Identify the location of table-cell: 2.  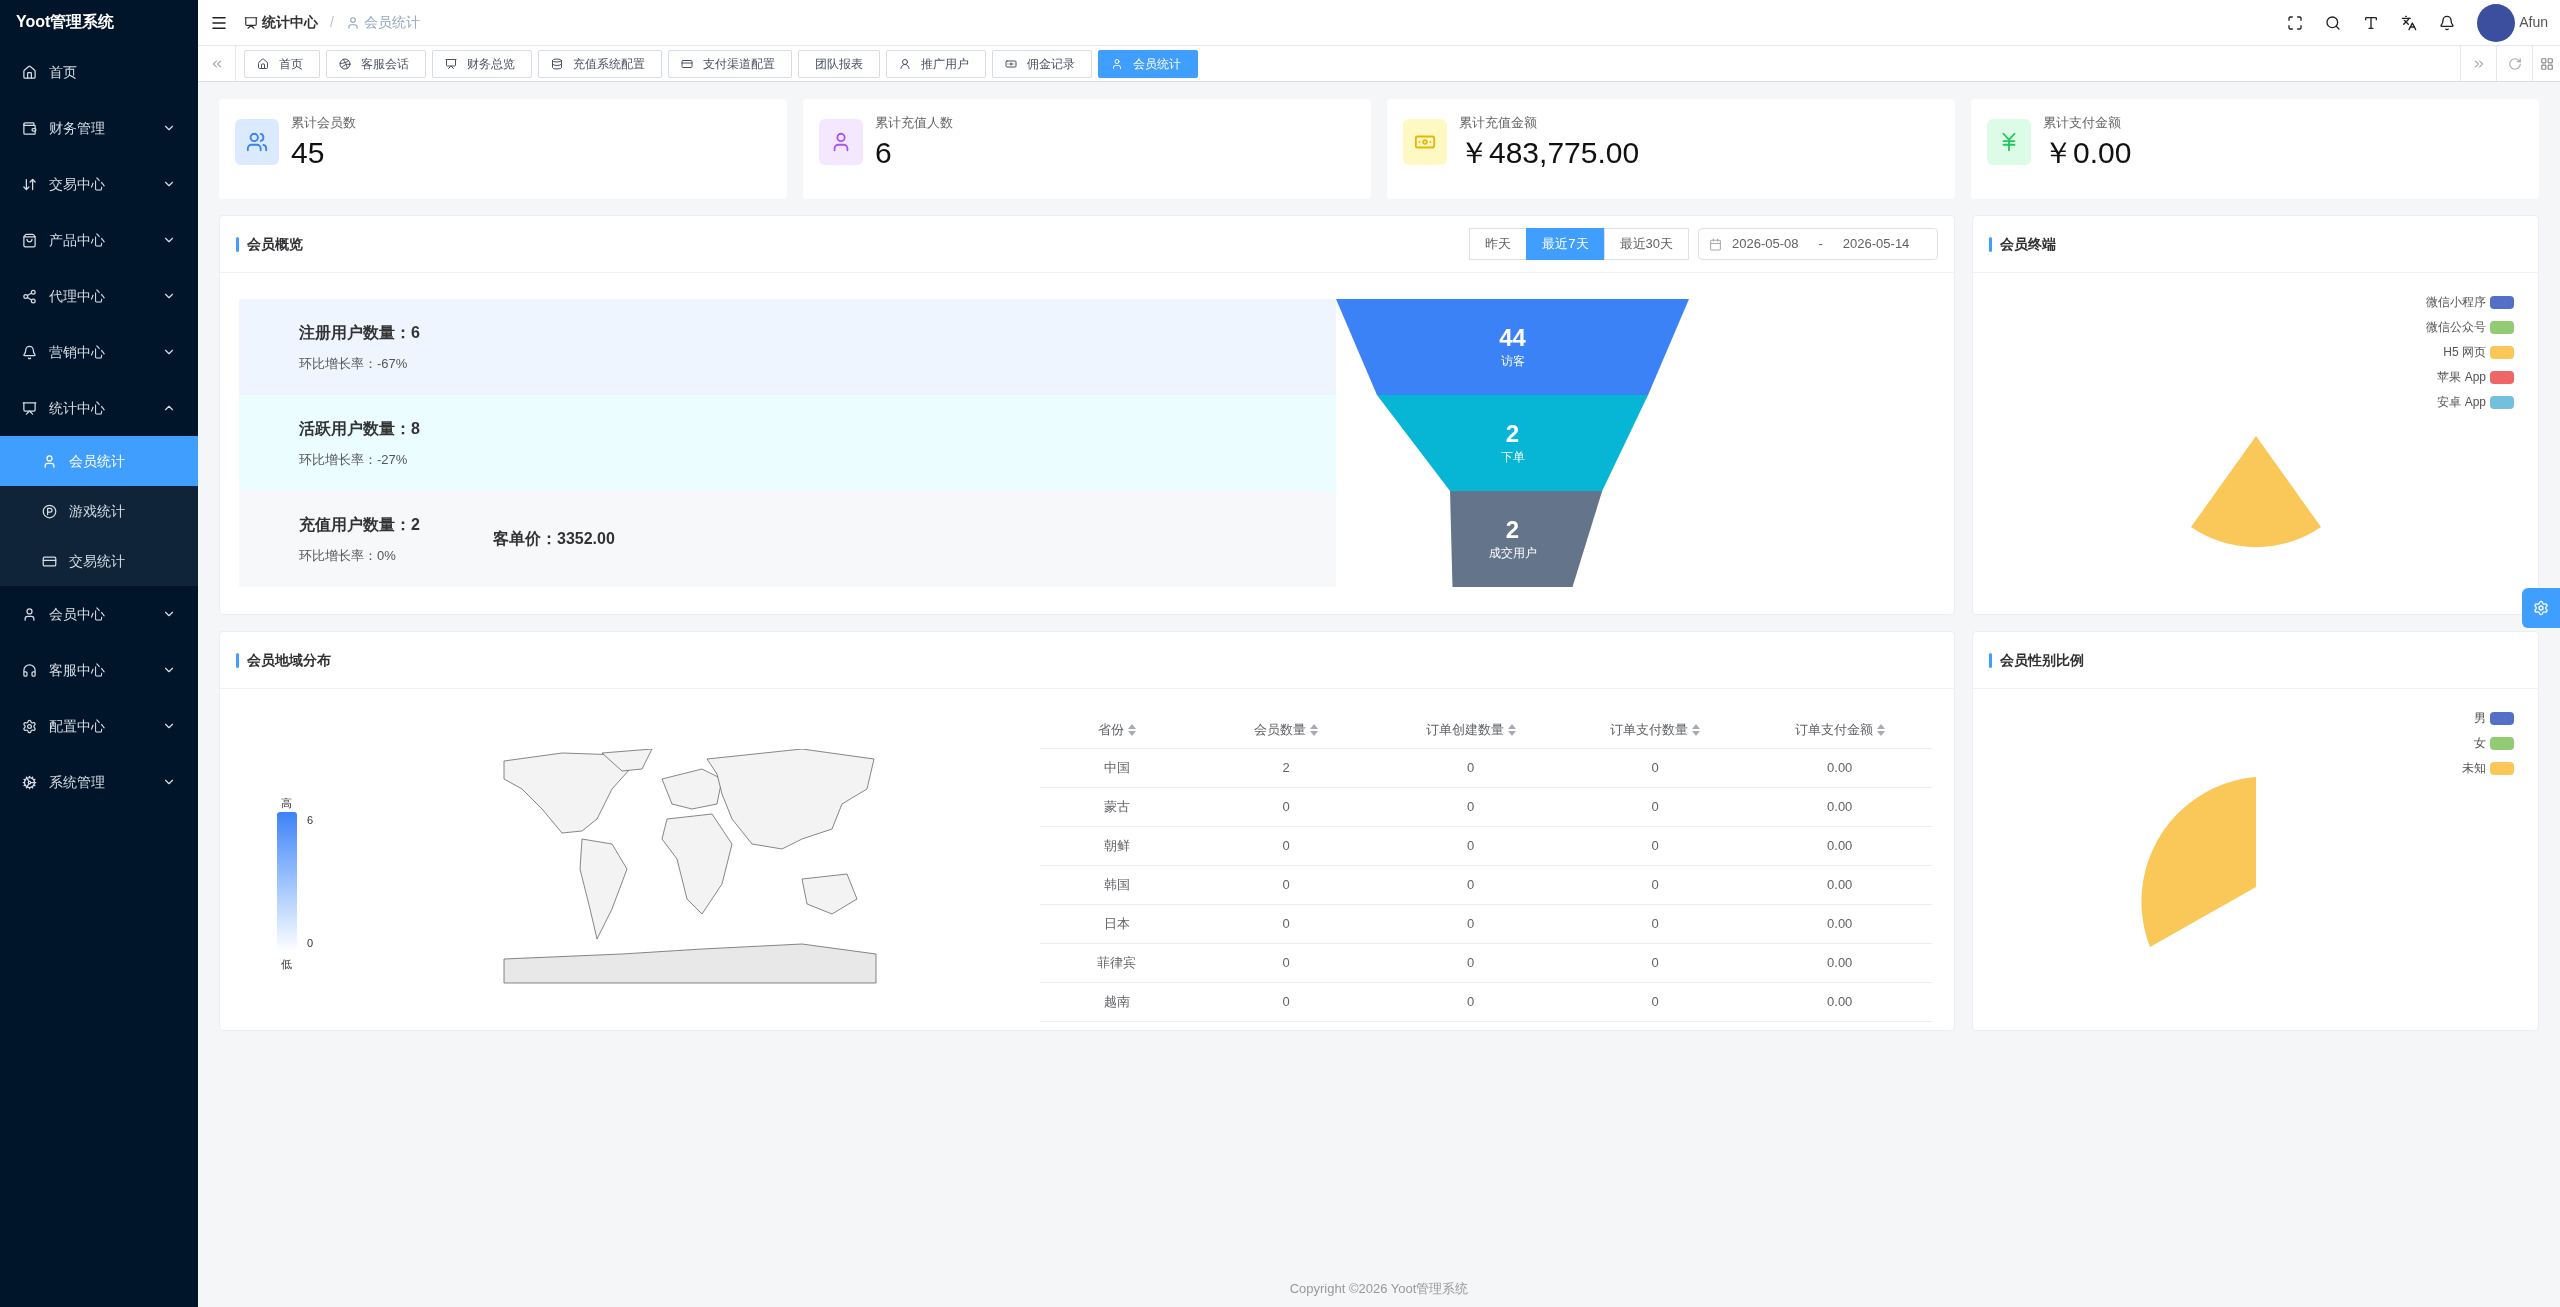
(1286, 768).